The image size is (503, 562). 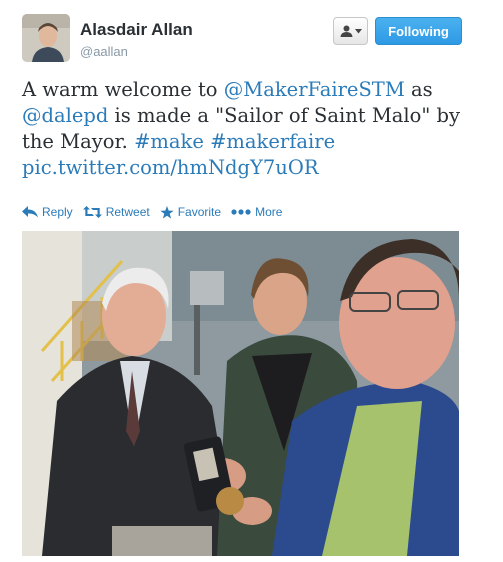 What do you see at coordinates (104, 51) in the screenshot?
I see `author-handle: @aallan` at bounding box center [104, 51].